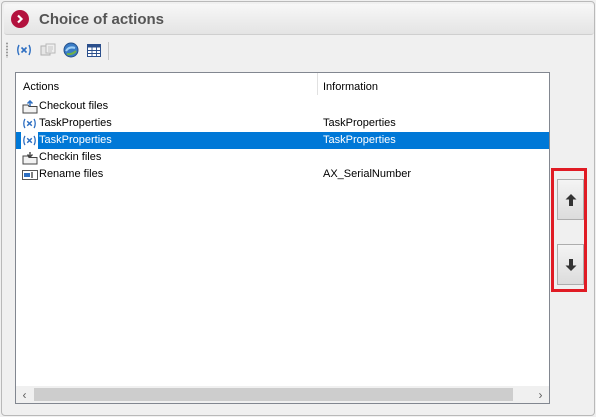 The height and width of the screenshot is (417, 596). What do you see at coordinates (299, 19) in the screenshot?
I see `panel-header: Choice of actions` at bounding box center [299, 19].